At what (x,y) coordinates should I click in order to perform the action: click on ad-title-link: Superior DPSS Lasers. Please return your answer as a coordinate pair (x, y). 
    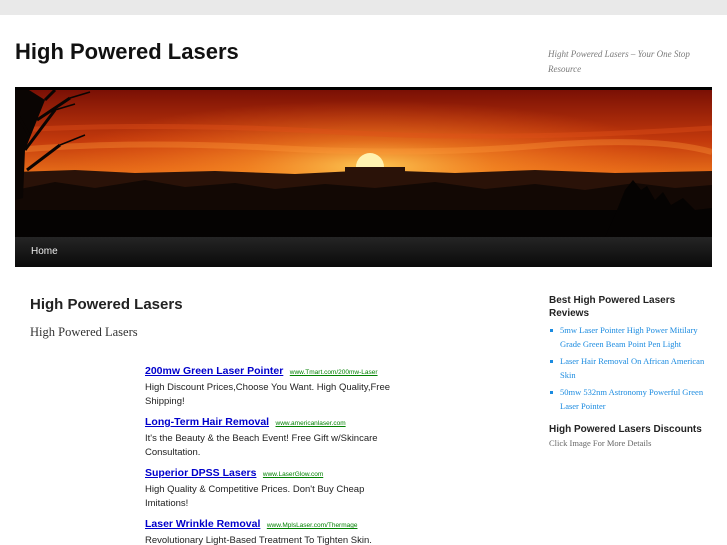
    Looking at the image, I should click on (200, 473).